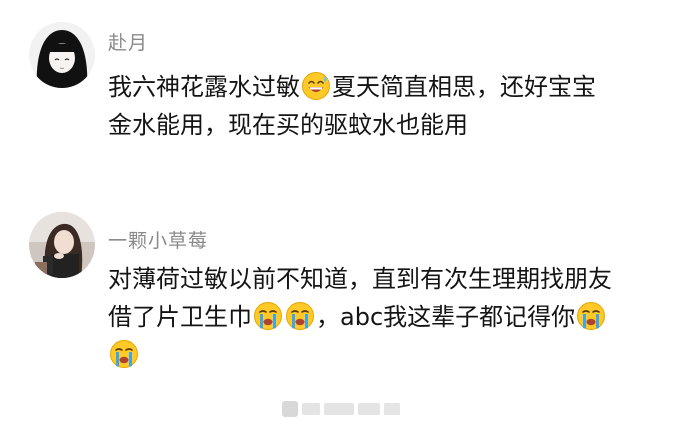 The image size is (690, 428). Describe the element at coordinates (316, 86) in the screenshot. I see `grin-sweat-emoji` at that location.